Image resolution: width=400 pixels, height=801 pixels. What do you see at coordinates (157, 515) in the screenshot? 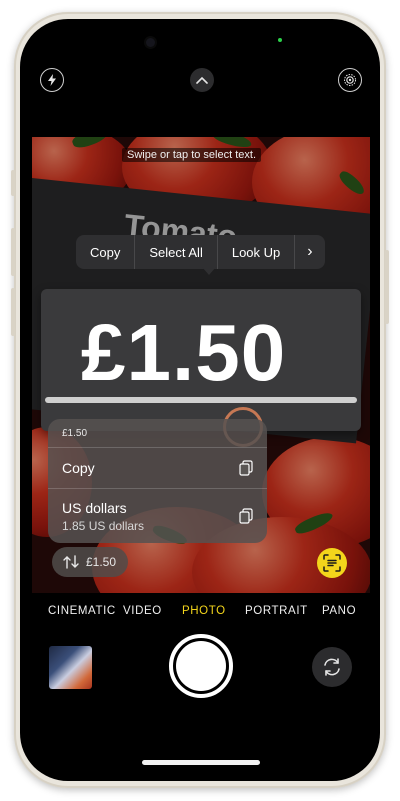
I see `popover-currency-row: US dollars 1.85 US dollars` at bounding box center [157, 515].